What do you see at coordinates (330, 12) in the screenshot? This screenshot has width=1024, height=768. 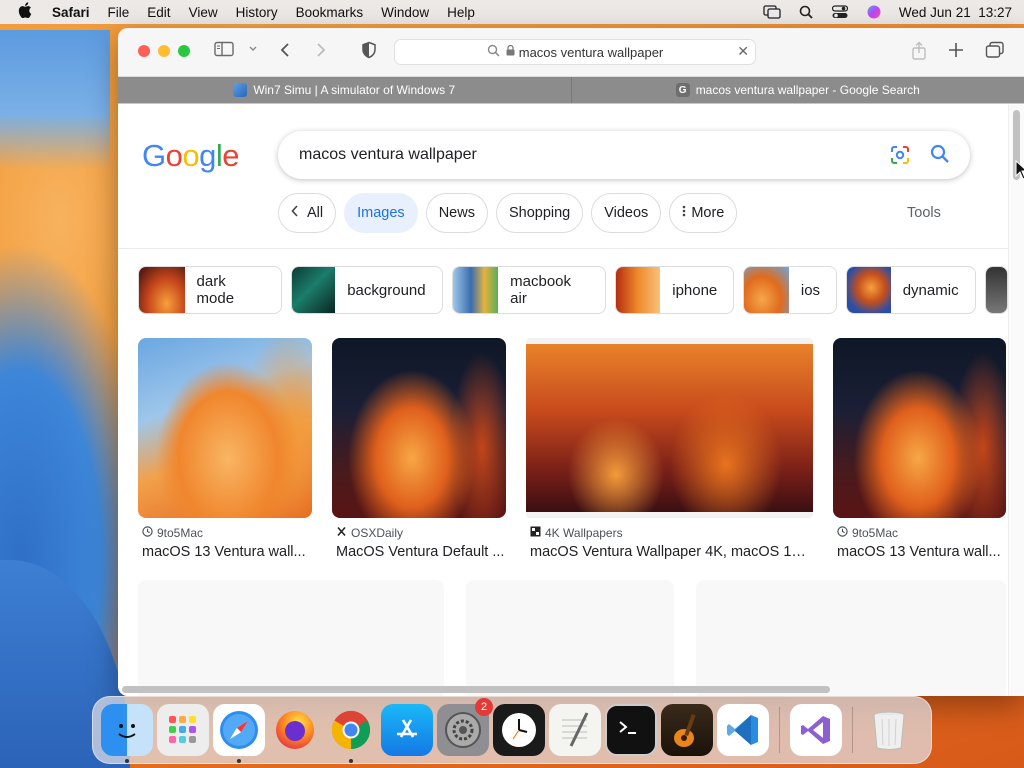 I see `menu-bookmarks: Bookmarks` at bounding box center [330, 12].